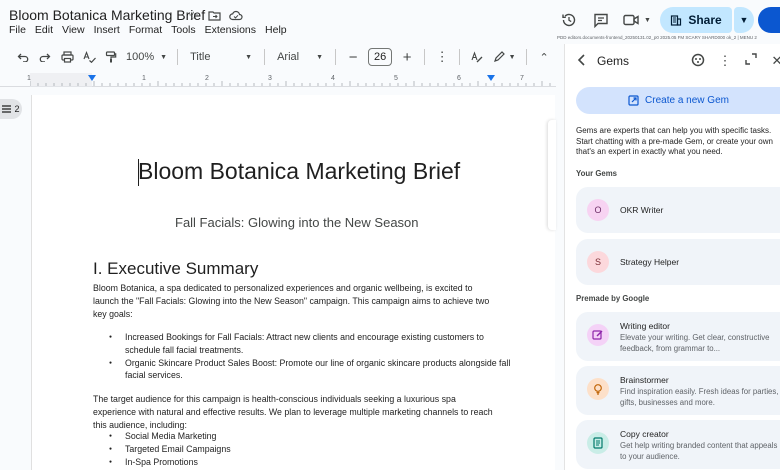 This screenshot has width=780, height=470. What do you see at coordinates (672, 62) in the screenshot?
I see `gems-header: Gems ⋮ ✕` at bounding box center [672, 62].